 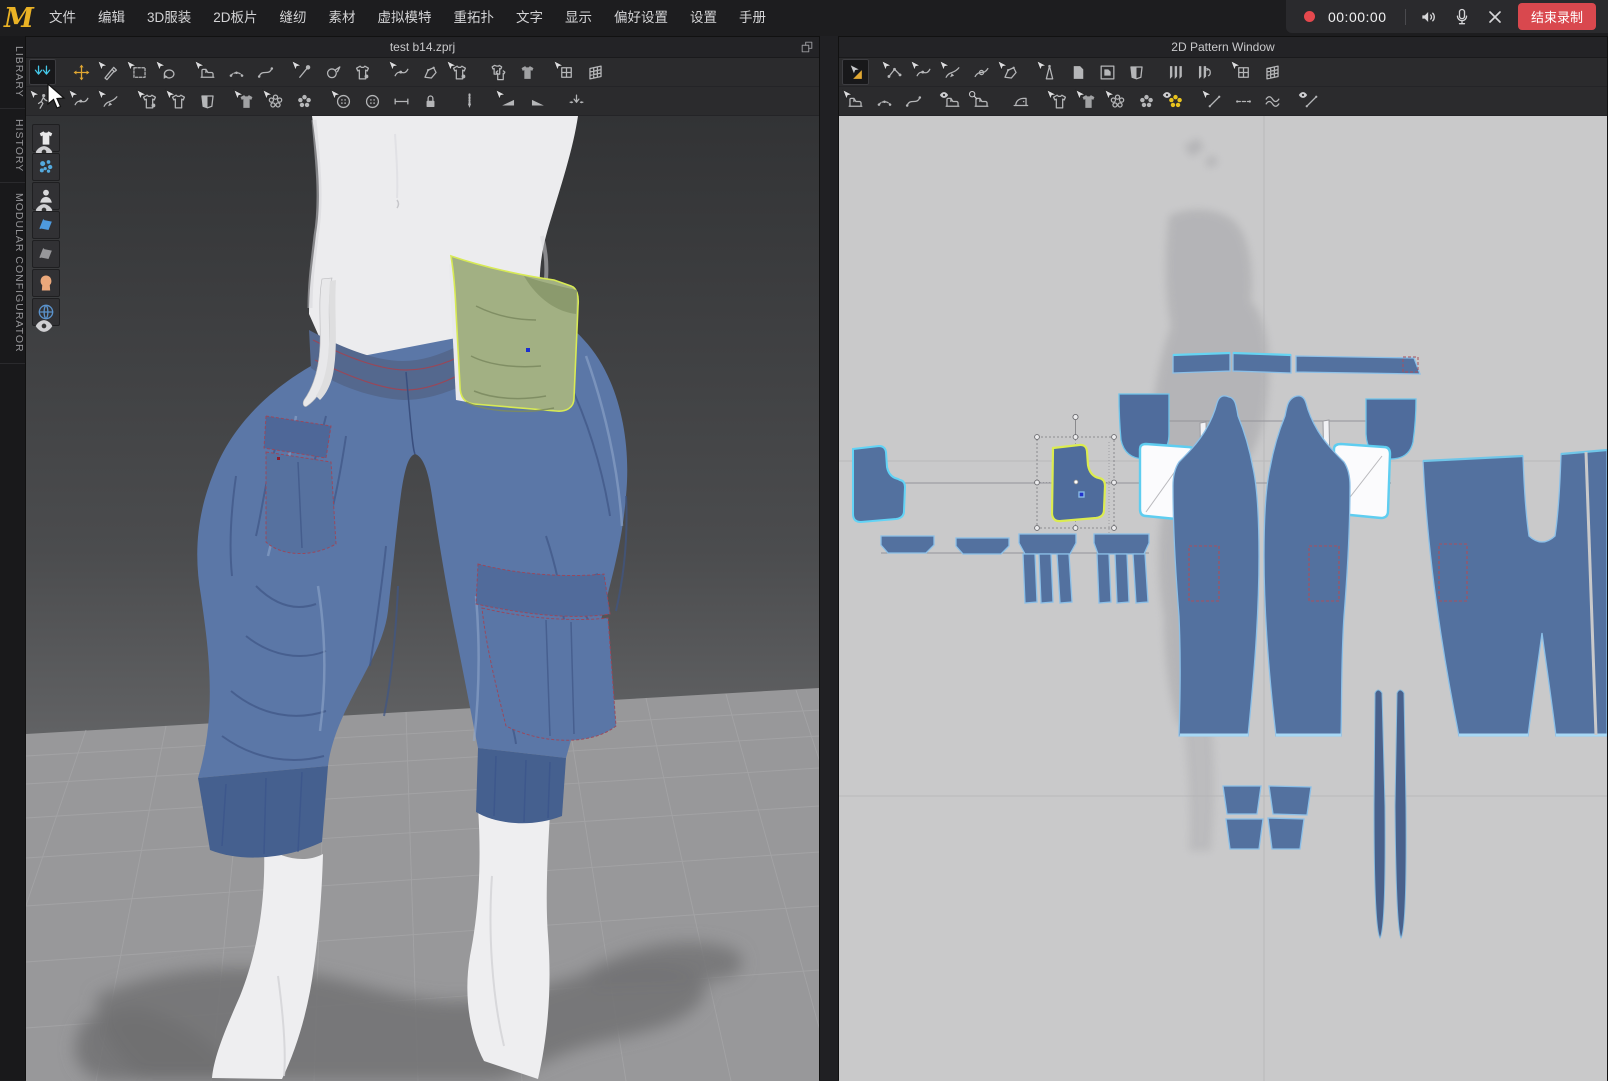 I want to click on tool-pin-icon, so click(x=304, y=72).